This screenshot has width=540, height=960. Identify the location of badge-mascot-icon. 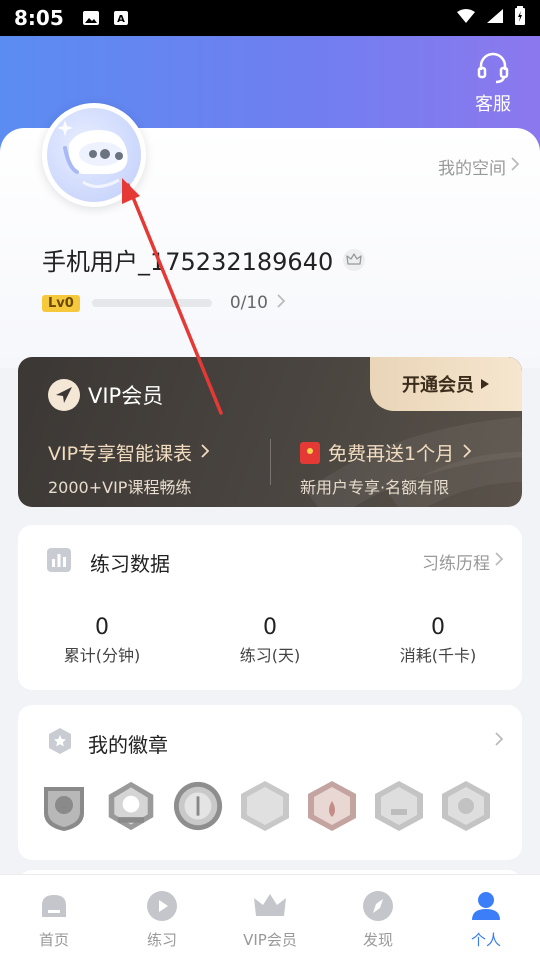
(131, 806).